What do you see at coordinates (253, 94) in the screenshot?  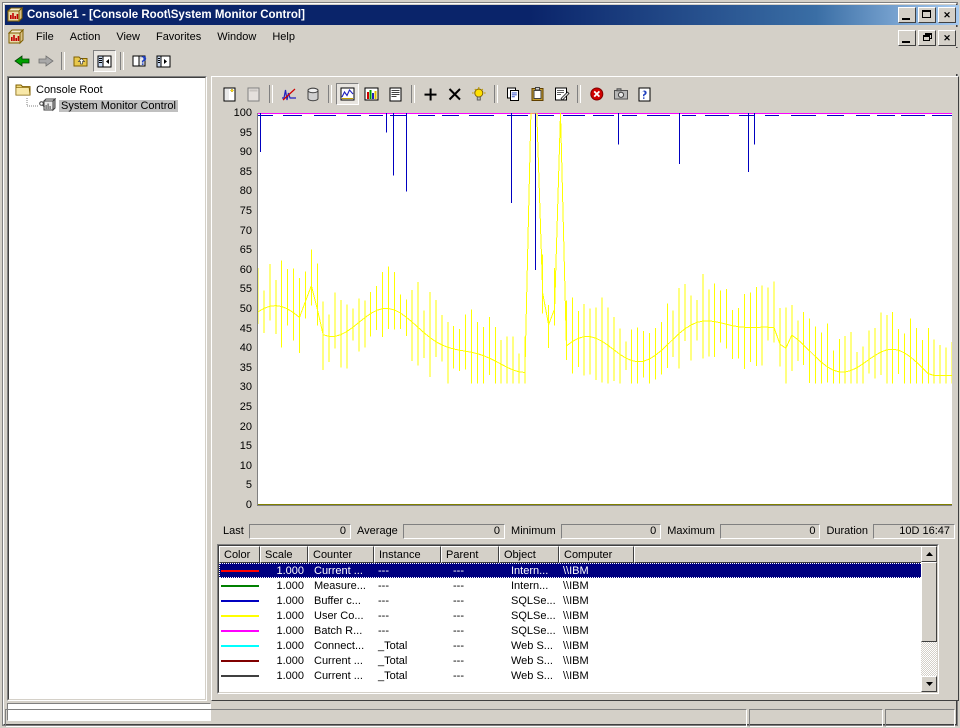 I see `clear-display-icon` at bounding box center [253, 94].